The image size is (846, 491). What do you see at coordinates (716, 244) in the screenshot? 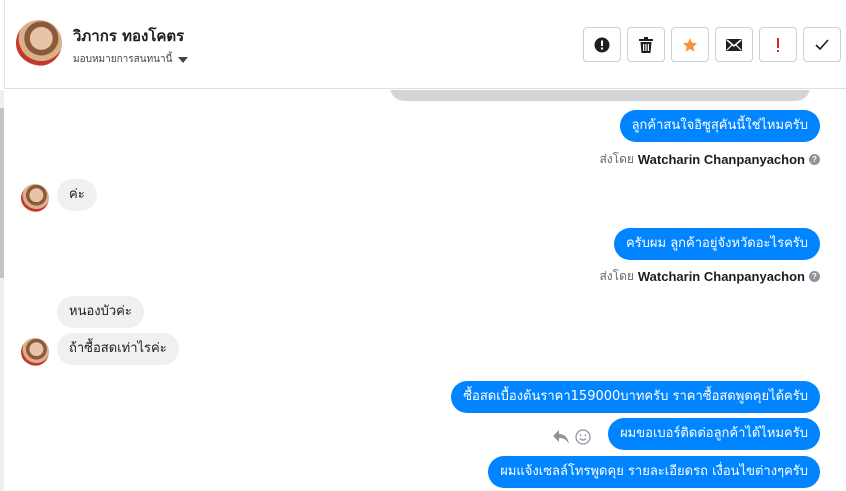
I see `outgoing-message: ครับผม ลูกค้าอยู่จังหวัดอะไรครับ` at bounding box center [716, 244].